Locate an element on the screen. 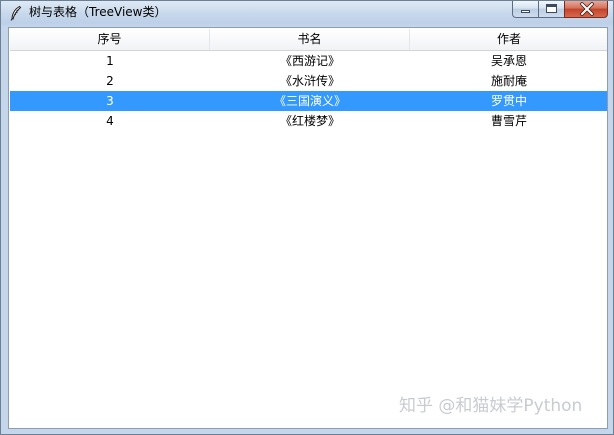  minimize-button is located at coordinates (525, 9).